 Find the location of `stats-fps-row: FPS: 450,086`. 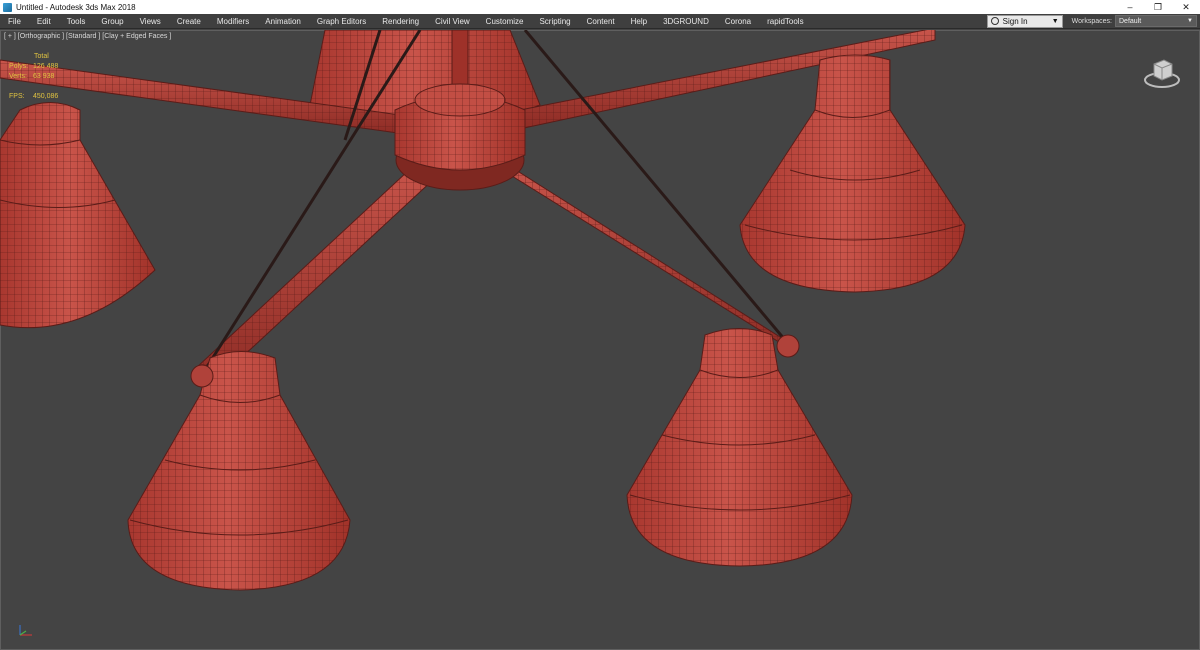

stats-fps-row: FPS: 450,086 is located at coordinates (33, 97).